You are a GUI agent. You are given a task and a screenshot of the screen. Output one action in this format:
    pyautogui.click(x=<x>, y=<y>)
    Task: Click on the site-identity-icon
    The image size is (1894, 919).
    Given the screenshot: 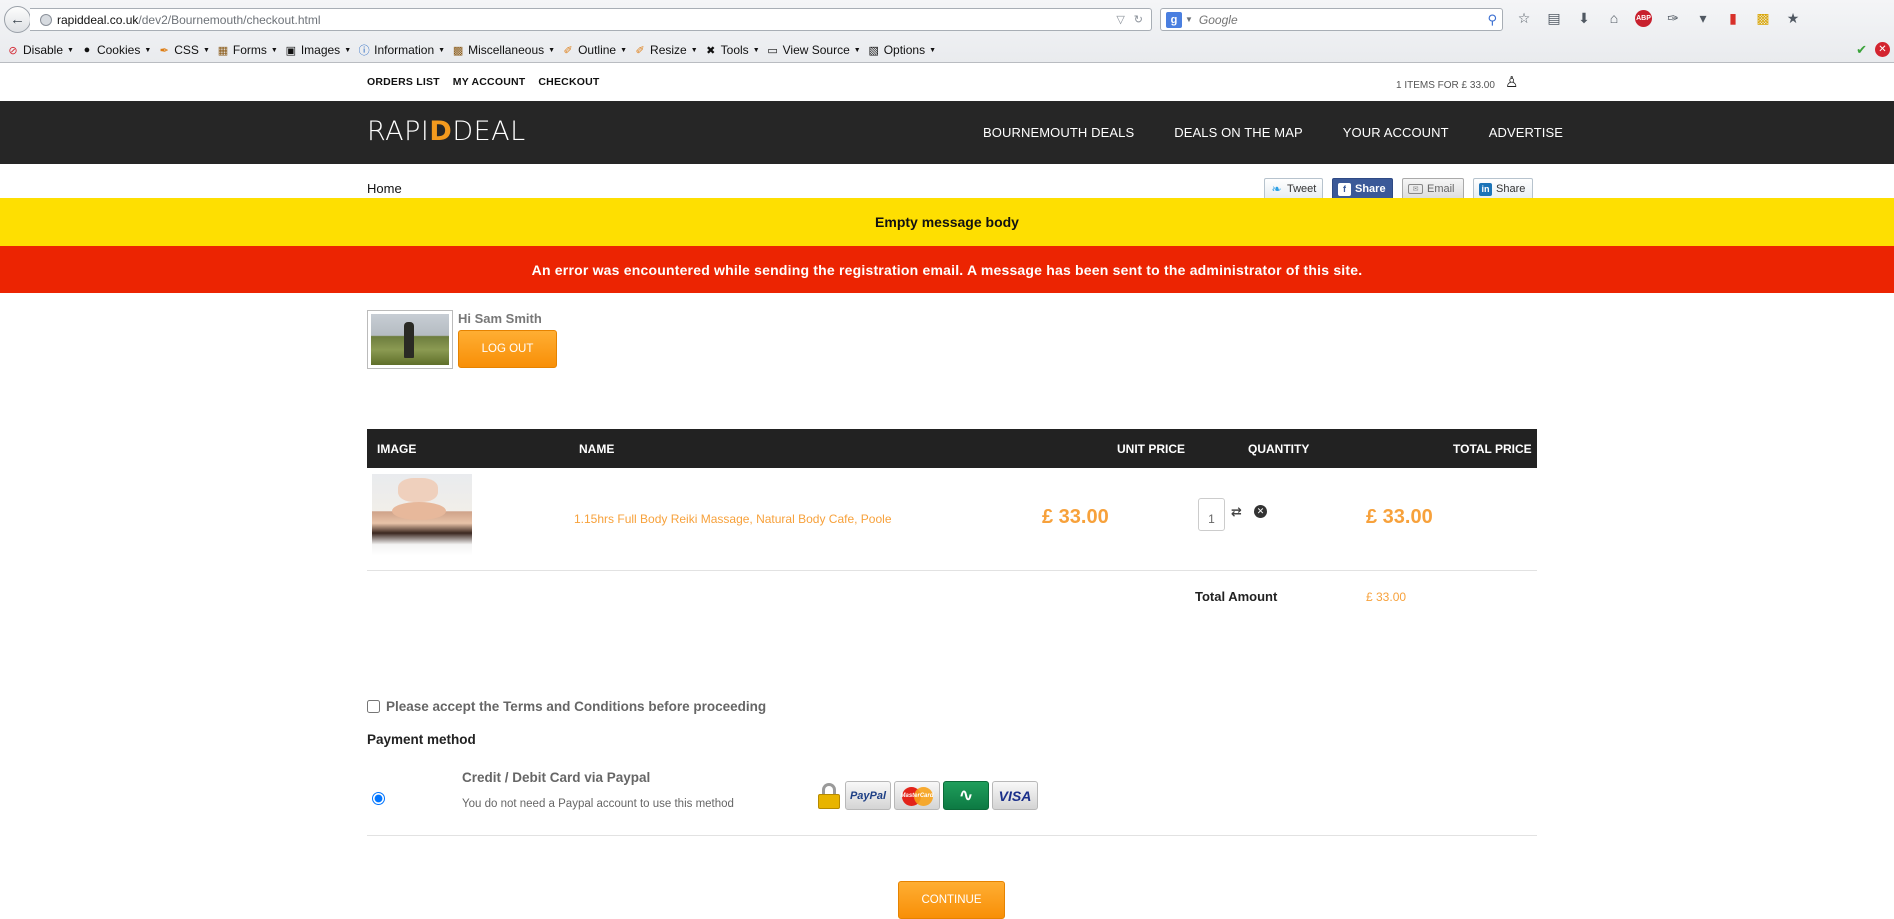 What is the action you would take?
    pyautogui.click(x=46, y=19)
    